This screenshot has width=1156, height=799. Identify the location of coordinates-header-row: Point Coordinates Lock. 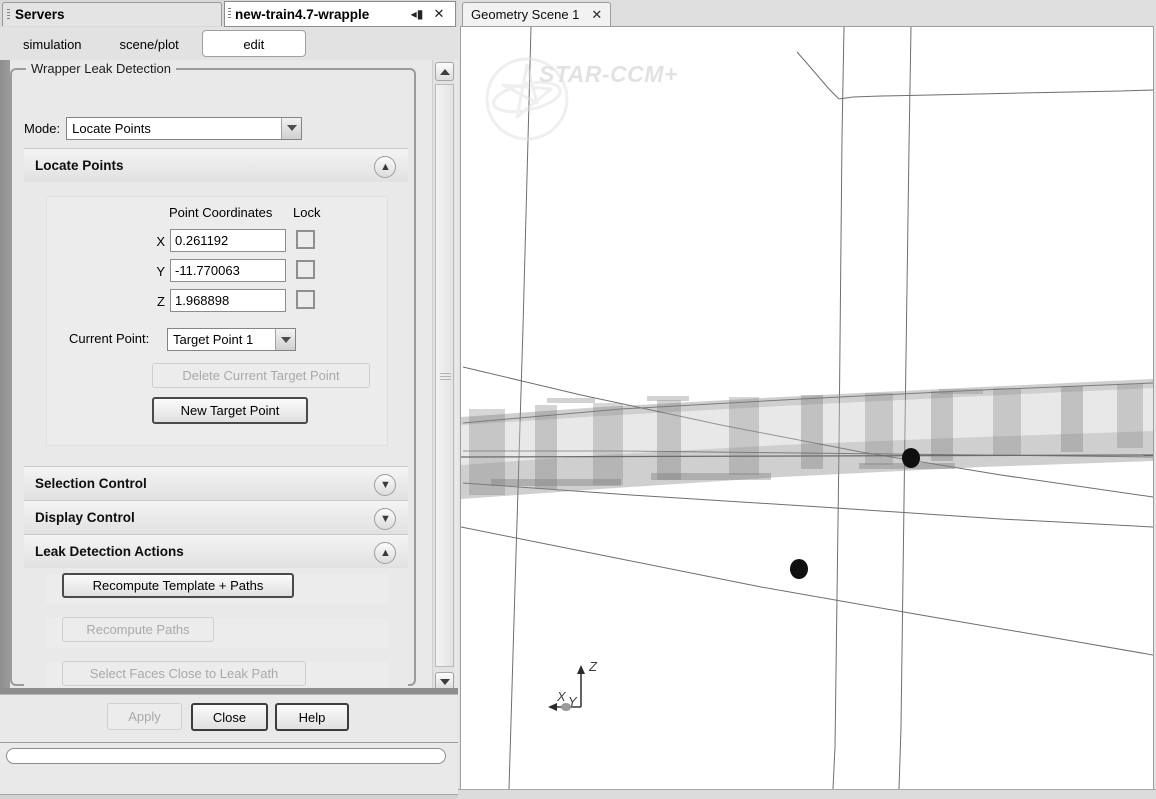
(218, 214).